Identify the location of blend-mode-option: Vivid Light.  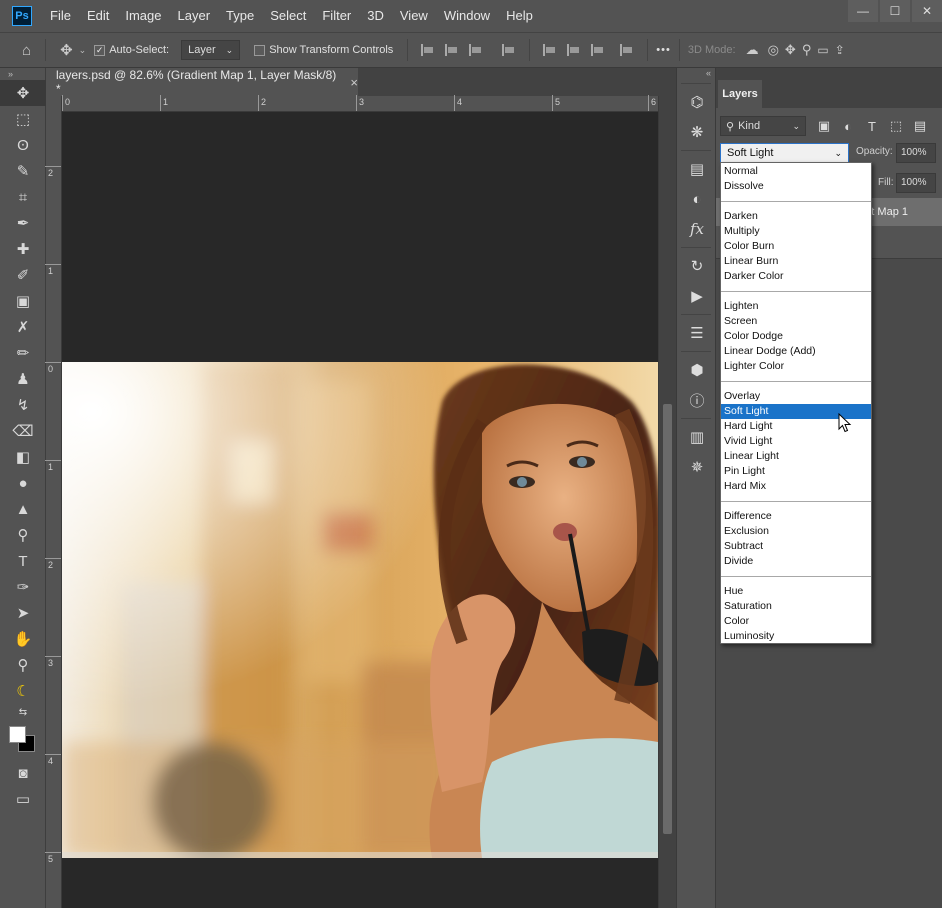
(796, 441).